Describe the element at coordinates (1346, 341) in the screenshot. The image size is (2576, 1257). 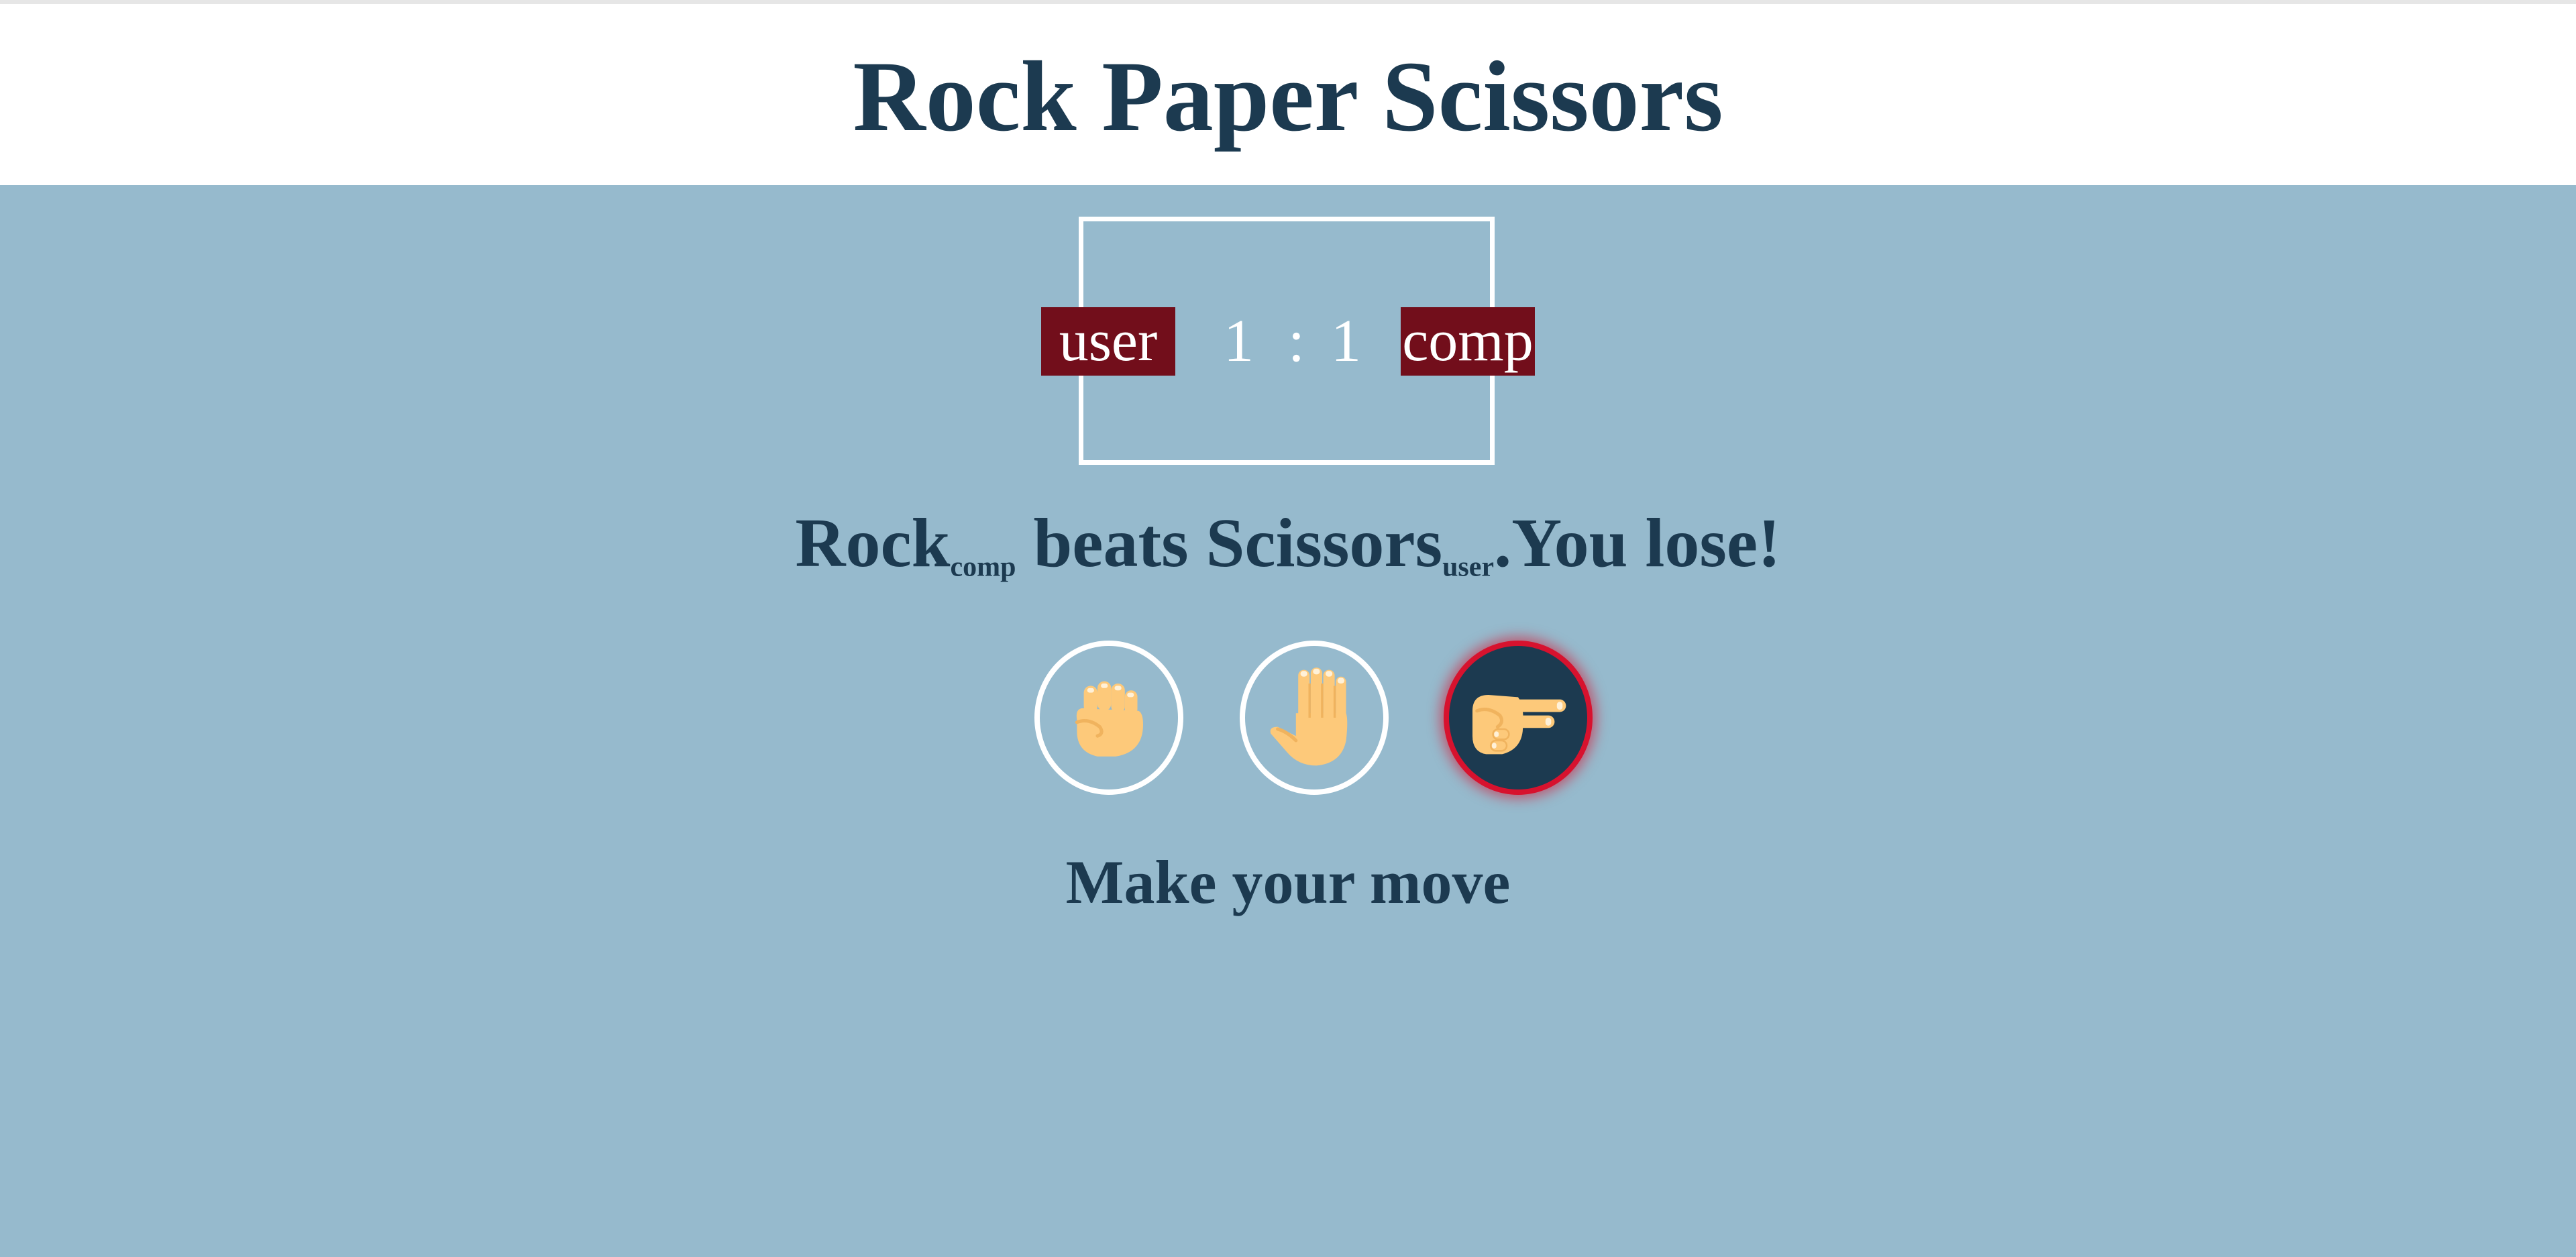
I see `comp-score: 1` at that location.